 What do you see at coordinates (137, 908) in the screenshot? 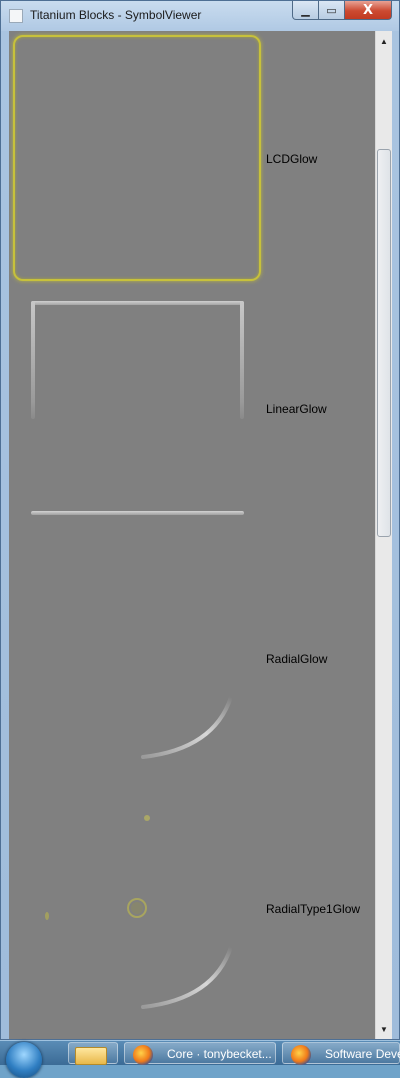
I see `radial-type1-ring-inner` at bounding box center [137, 908].